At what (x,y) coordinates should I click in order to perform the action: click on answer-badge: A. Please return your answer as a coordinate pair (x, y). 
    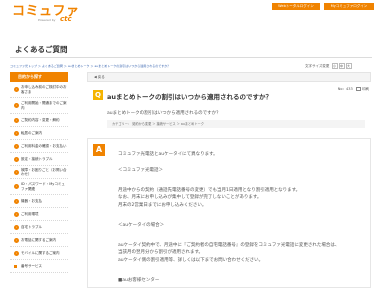
    Looking at the image, I should click on (99, 150).